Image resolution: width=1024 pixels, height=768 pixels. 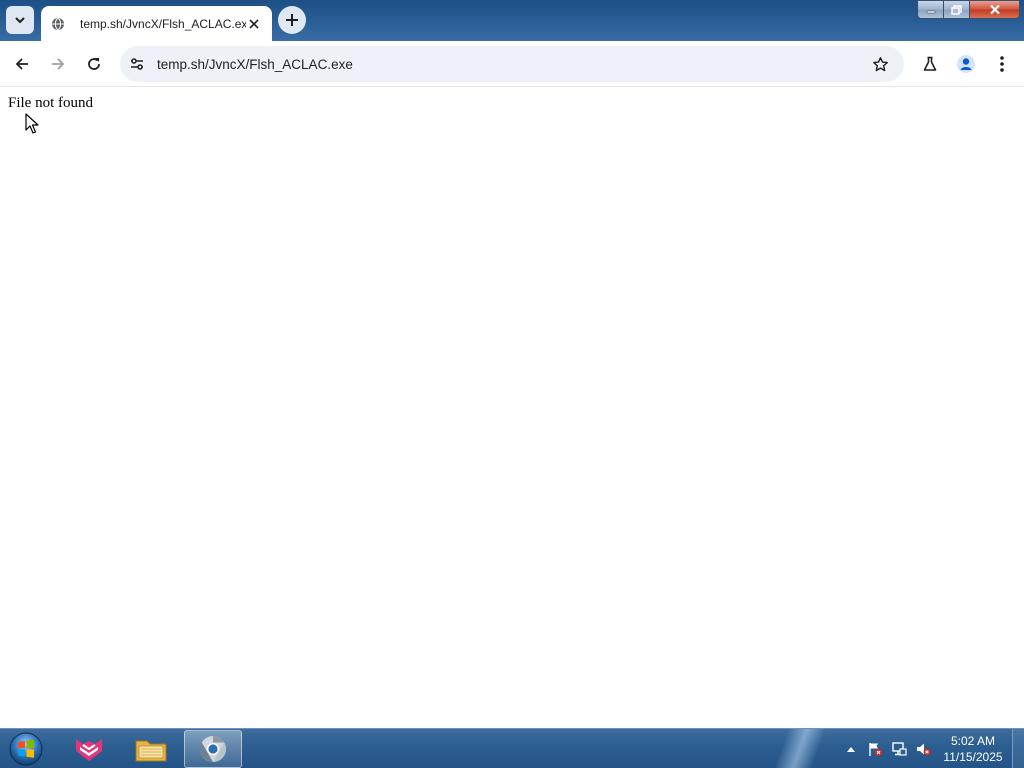 I want to click on taskbar-file-explorer, so click(x=151, y=749).